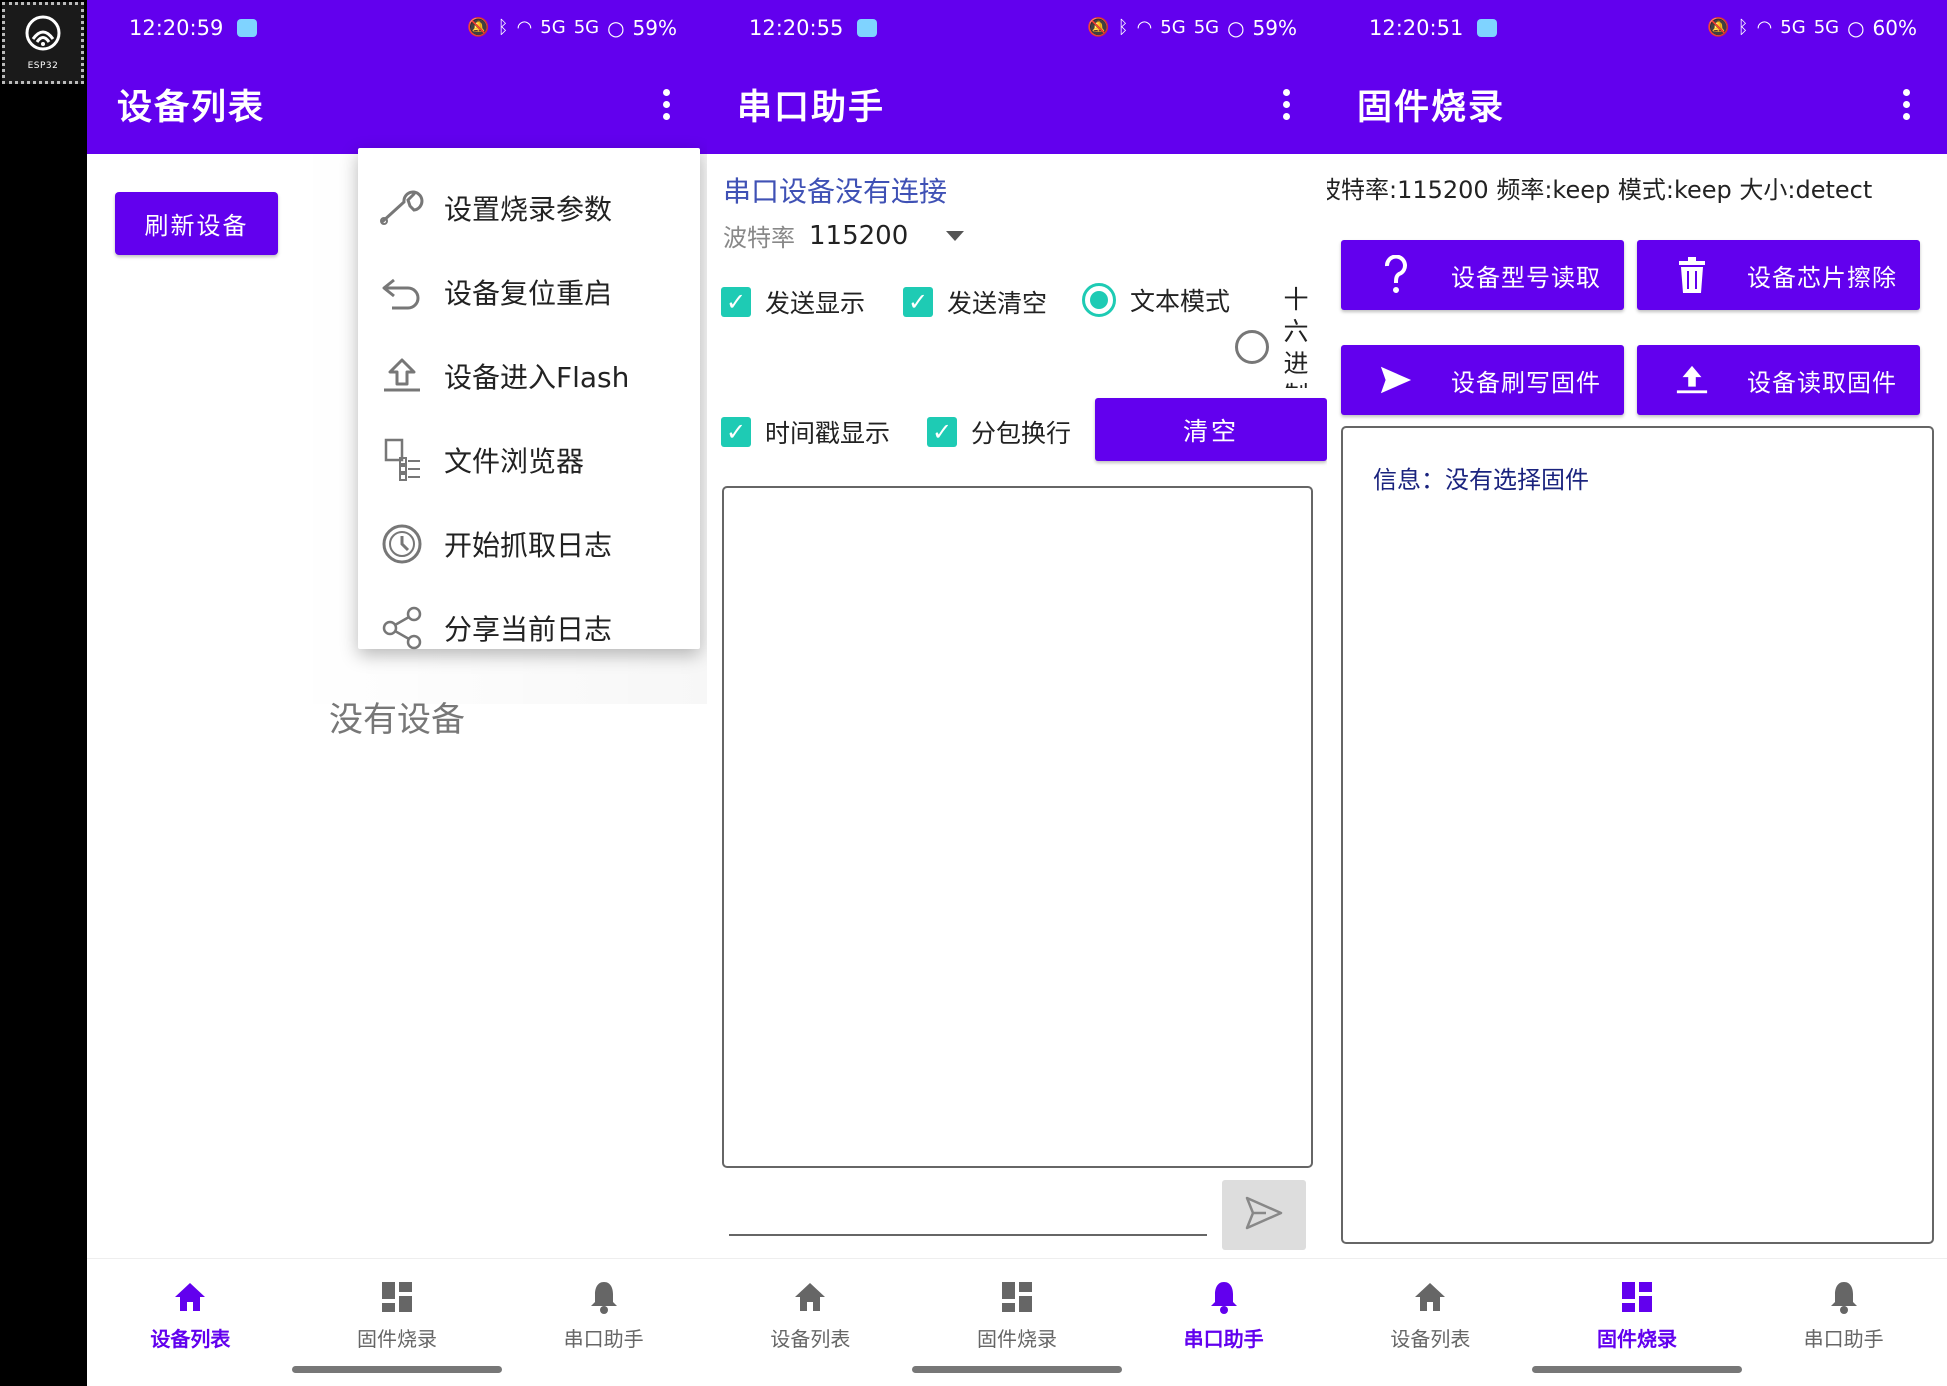  Describe the element at coordinates (402, 544) in the screenshot. I see `clock-icon` at that location.